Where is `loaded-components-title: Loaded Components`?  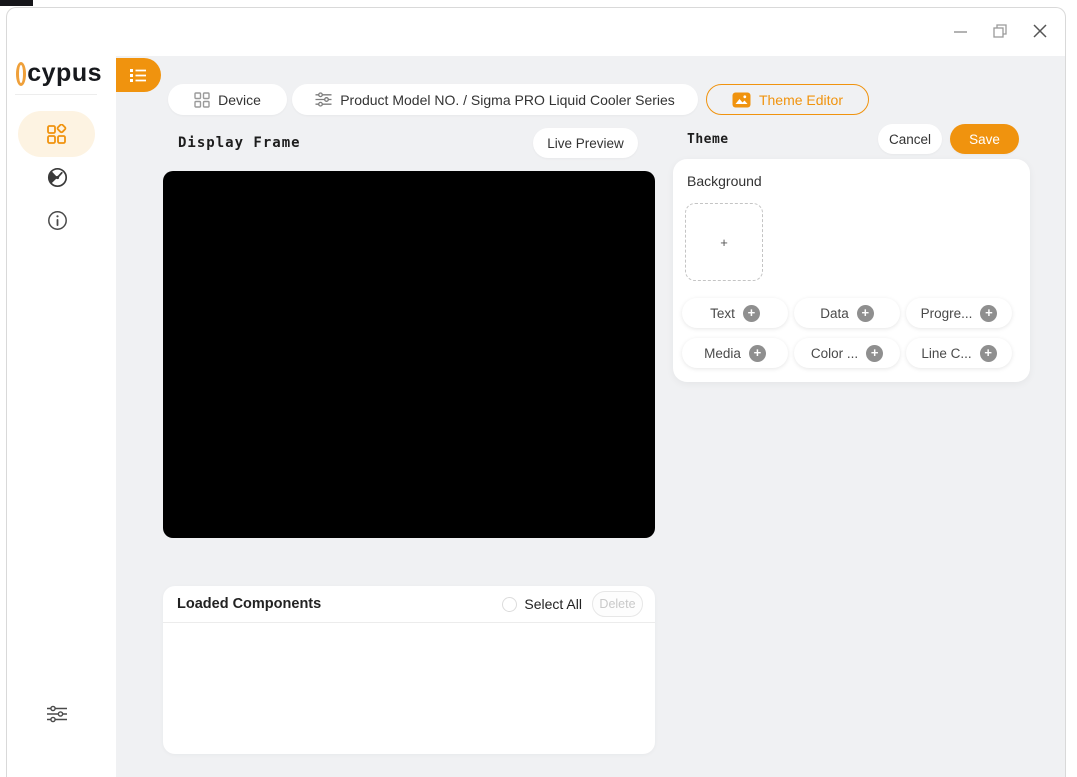 loaded-components-title: Loaded Components is located at coordinates (249, 604).